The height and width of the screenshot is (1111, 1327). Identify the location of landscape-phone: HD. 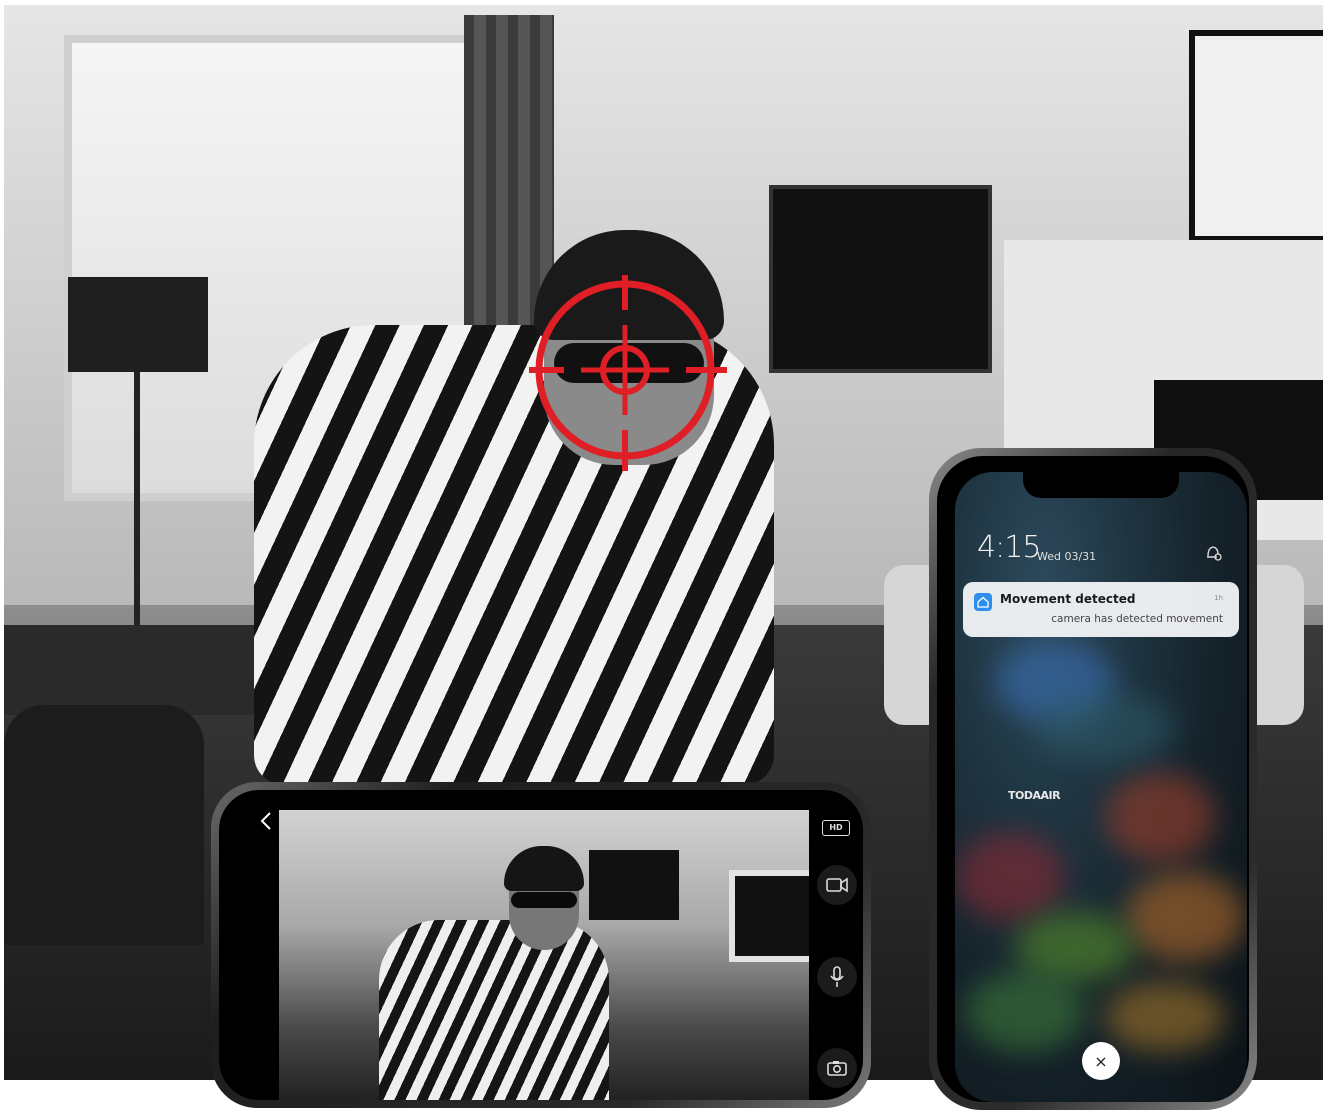
(541, 945).